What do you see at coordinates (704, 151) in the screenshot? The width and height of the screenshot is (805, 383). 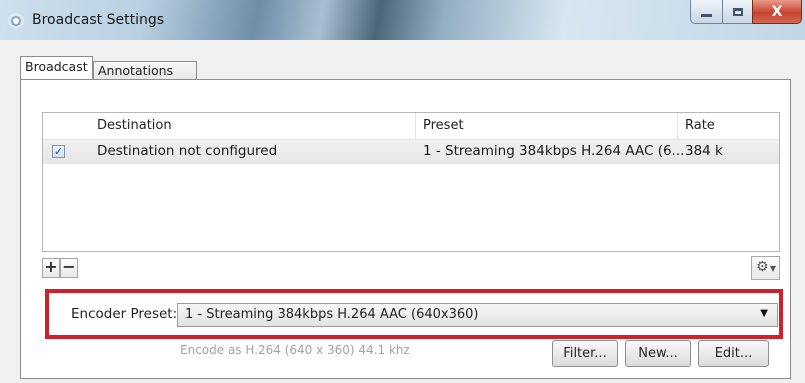 I see `rate-cell: 384 k` at bounding box center [704, 151].